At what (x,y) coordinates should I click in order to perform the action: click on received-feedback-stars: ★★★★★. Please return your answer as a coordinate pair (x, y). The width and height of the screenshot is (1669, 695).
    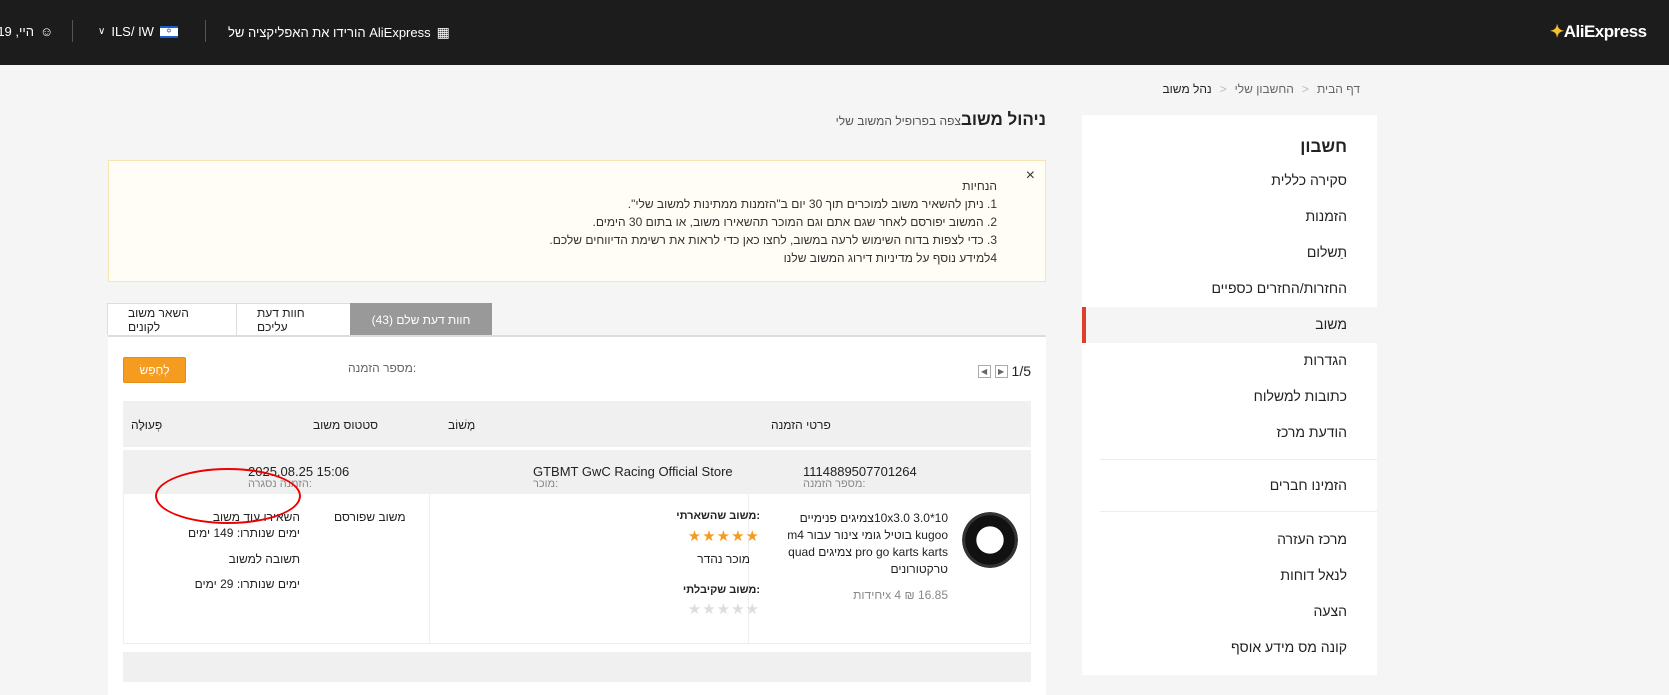
    Looking at the image, I should click on (723, 609).